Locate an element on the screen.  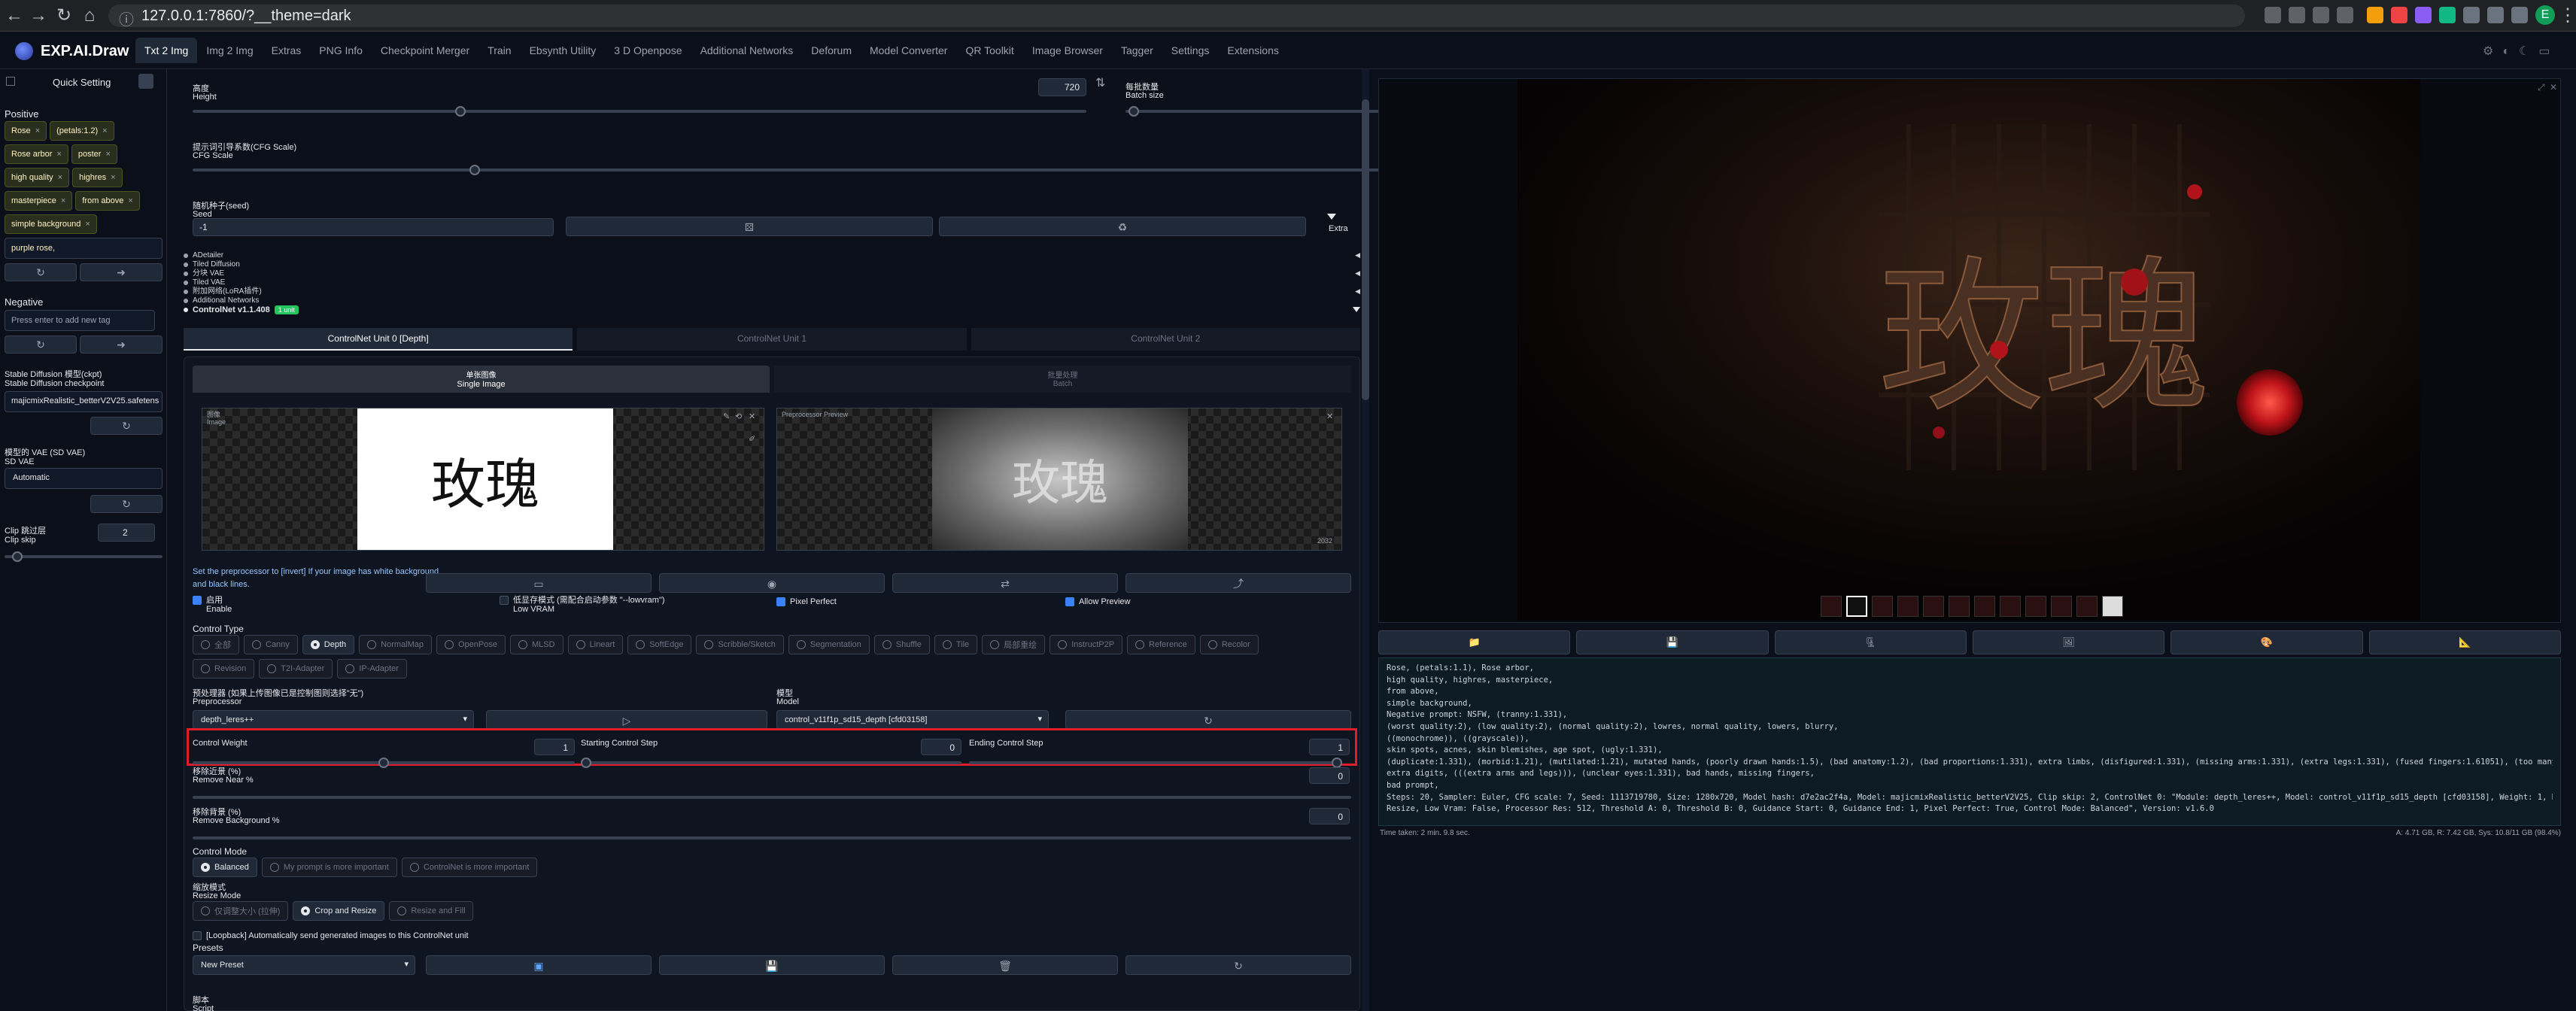
home-icon: ⌂ is located at coordinates (89, 16).